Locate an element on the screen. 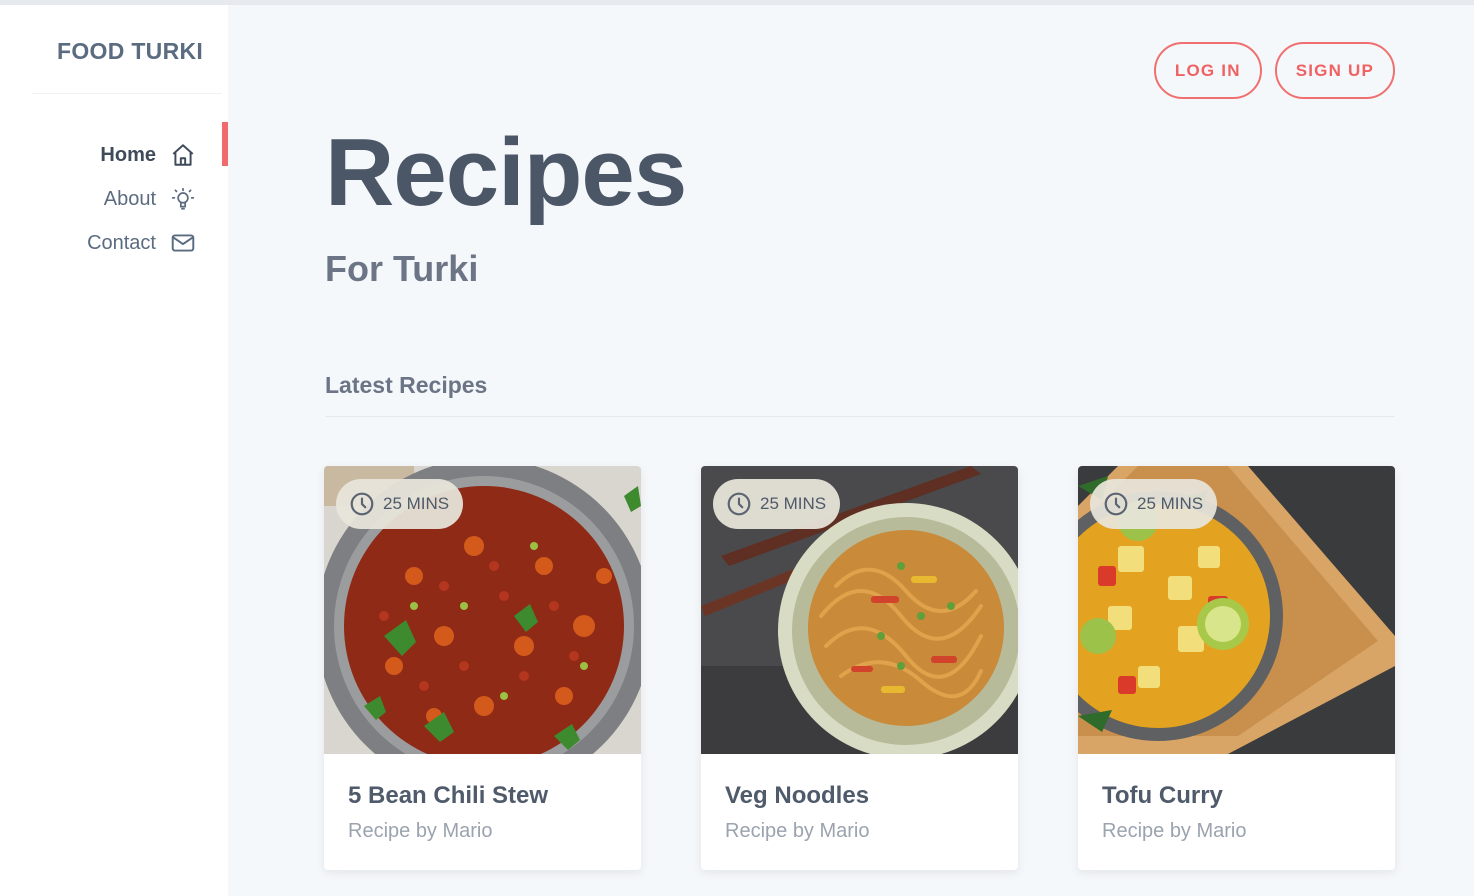  sidebar-item-contact: Contact is located at coordinates (141, 243).